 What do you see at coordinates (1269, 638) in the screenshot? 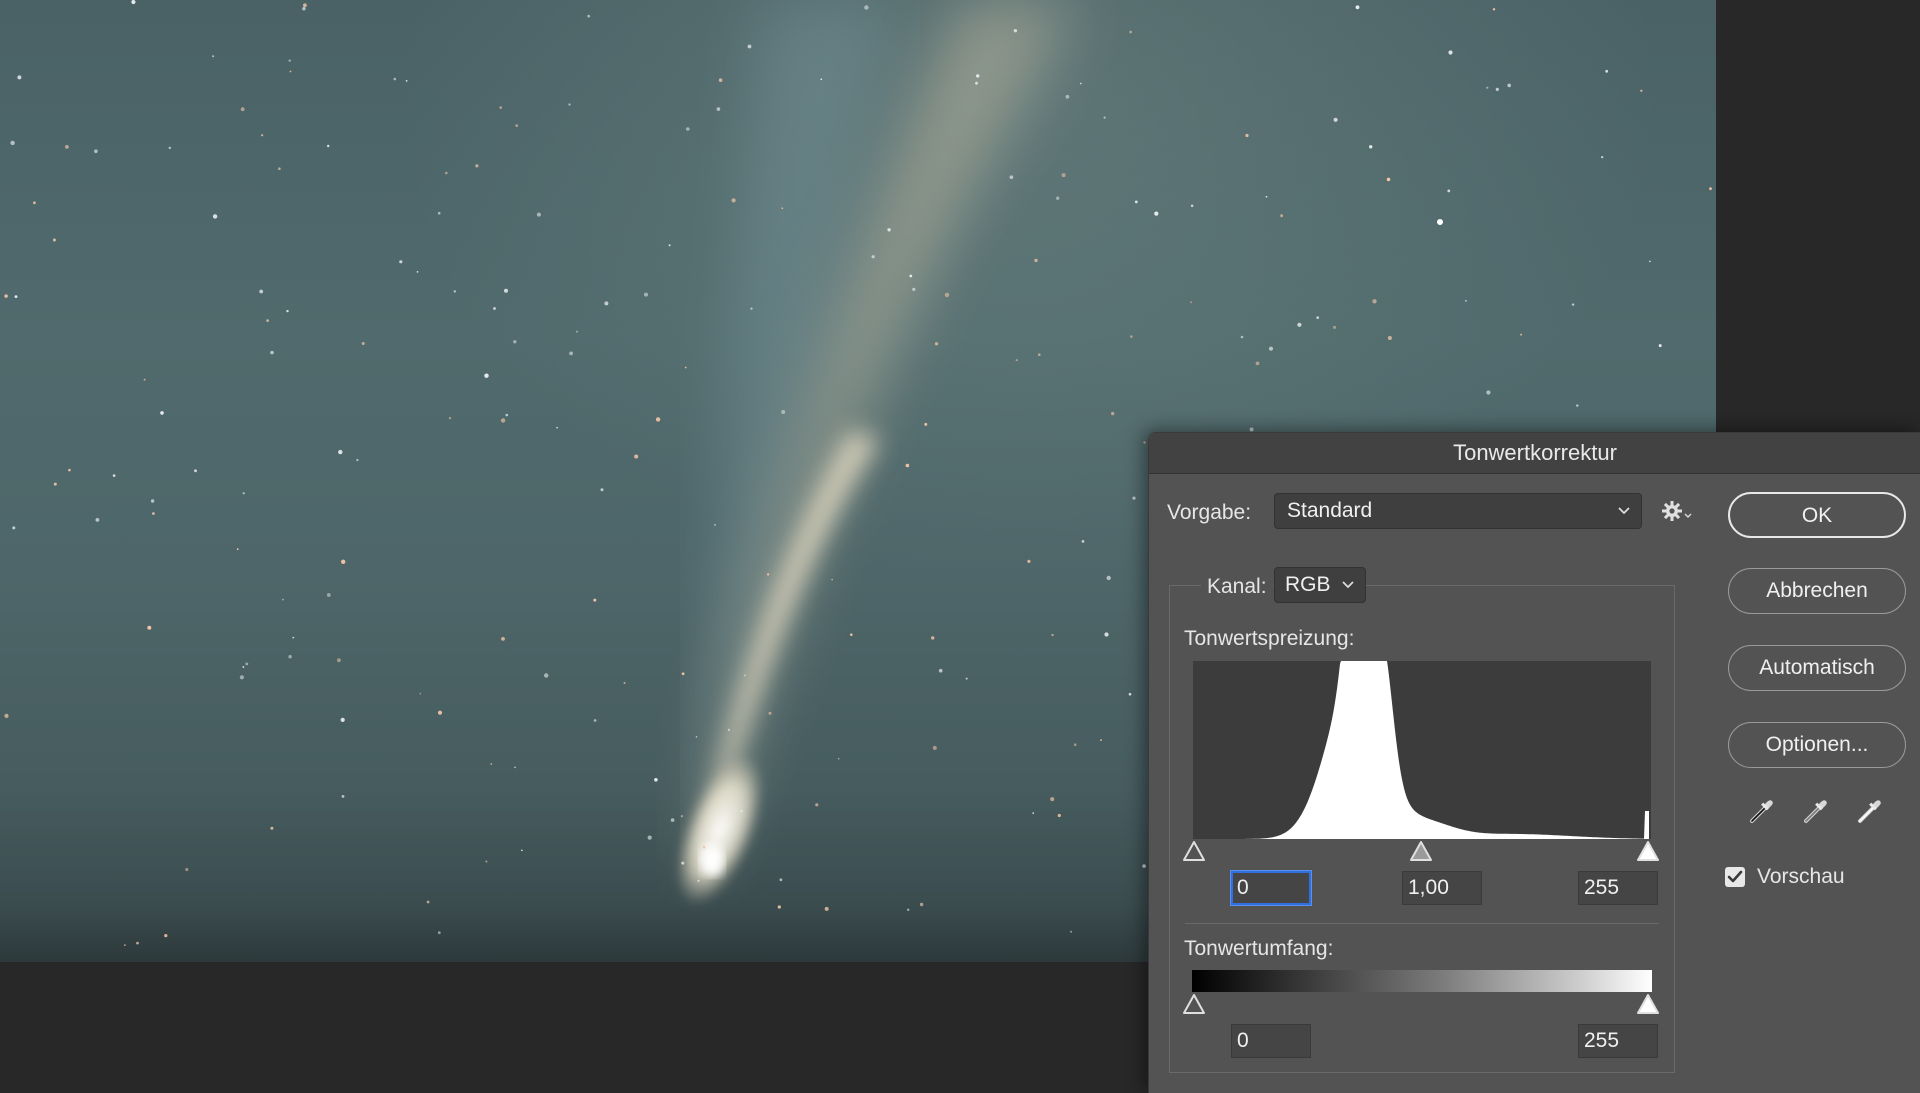
I see `input-levels-label: Tonwertspreizung:` at bounding box center [1269, 638].